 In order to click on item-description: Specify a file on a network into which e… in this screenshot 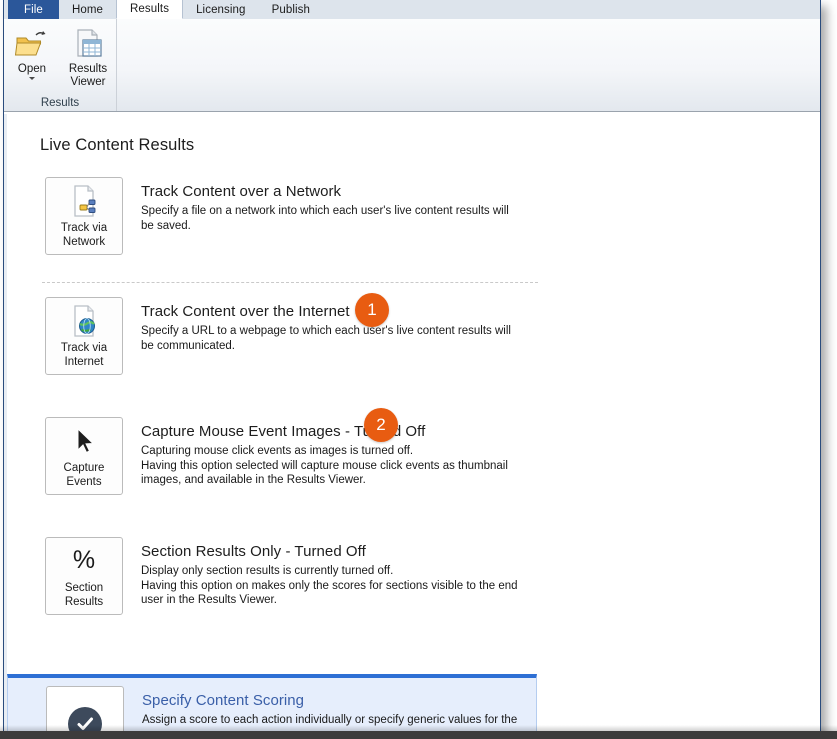, I will do `click(325, 218)`.